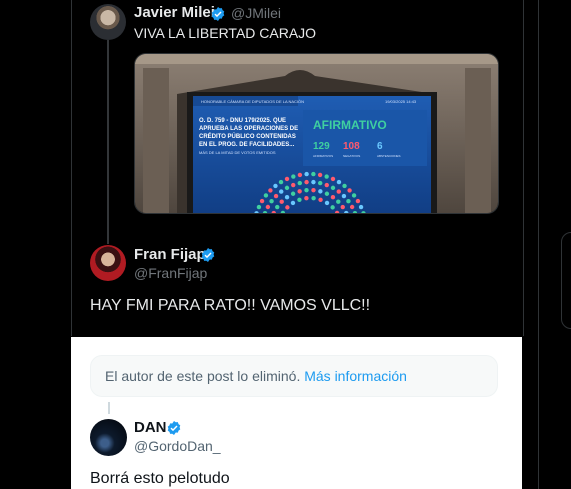 This screenshot has height=489, width=571. Describe the element at coordinates (109, 408) in the screenshot. I see `reply-connector-line` at that location.